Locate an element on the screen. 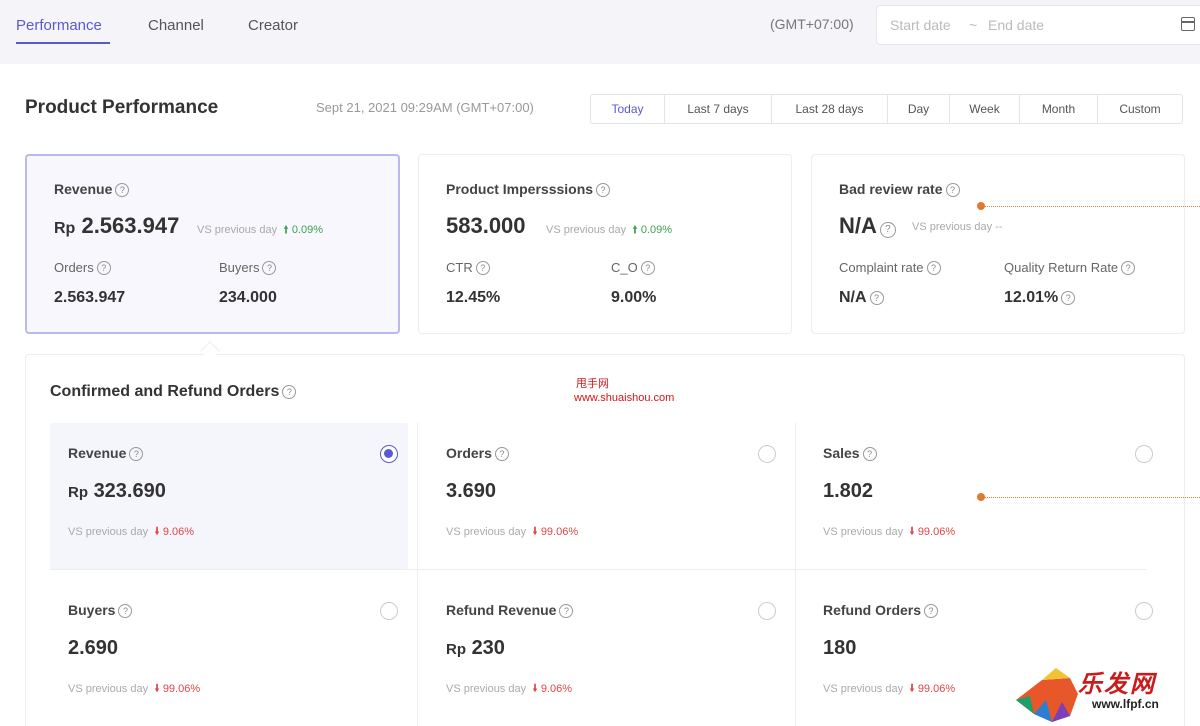 The image size is (1200, 726). metric-comparison: VS previous day 🠛 9.06% is located at coordinates (131, 532).